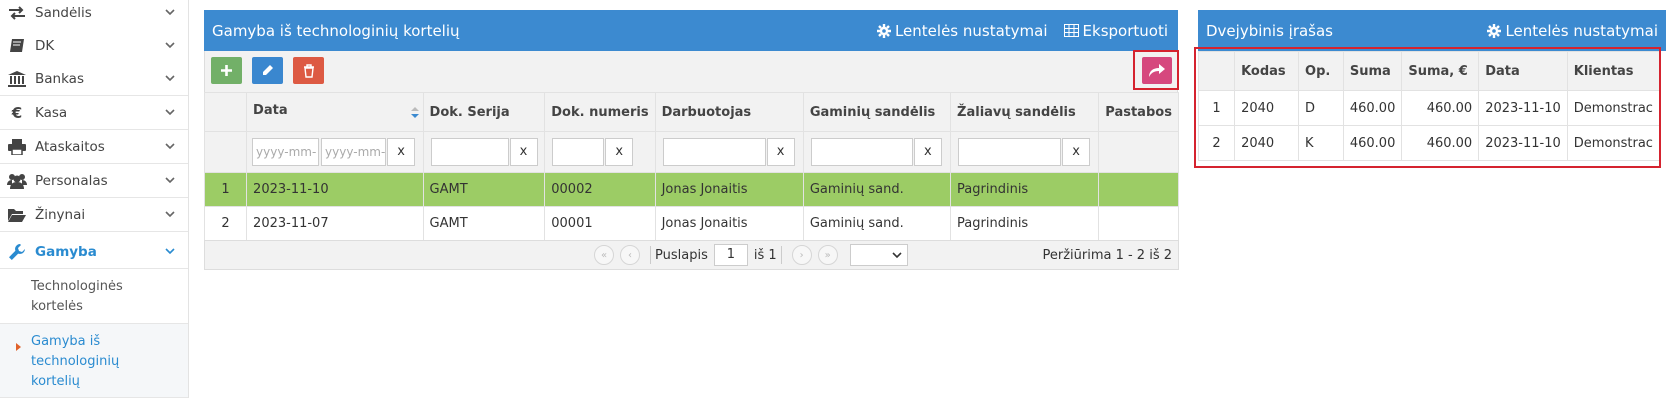 The height and width of the screenshot is (398, 1666). I want to click on sidebar-subitem-gamyba-is-korteliu: Gamyba iš technologinių kortelių, so click(94, 361).